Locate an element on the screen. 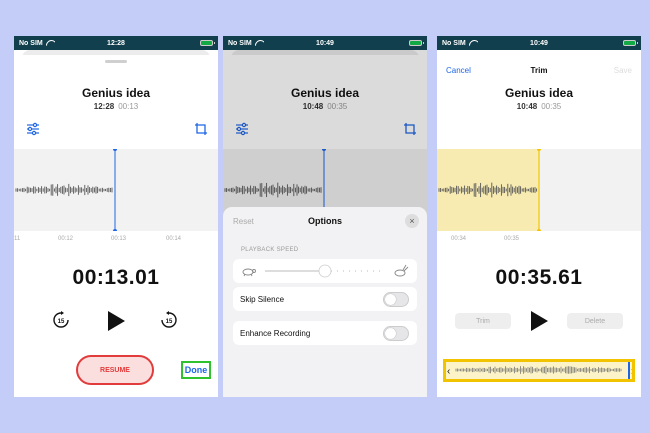 The height and width of the screenshot is (433, 650). status-time: 12:28 is located at coordinates (116, 43).